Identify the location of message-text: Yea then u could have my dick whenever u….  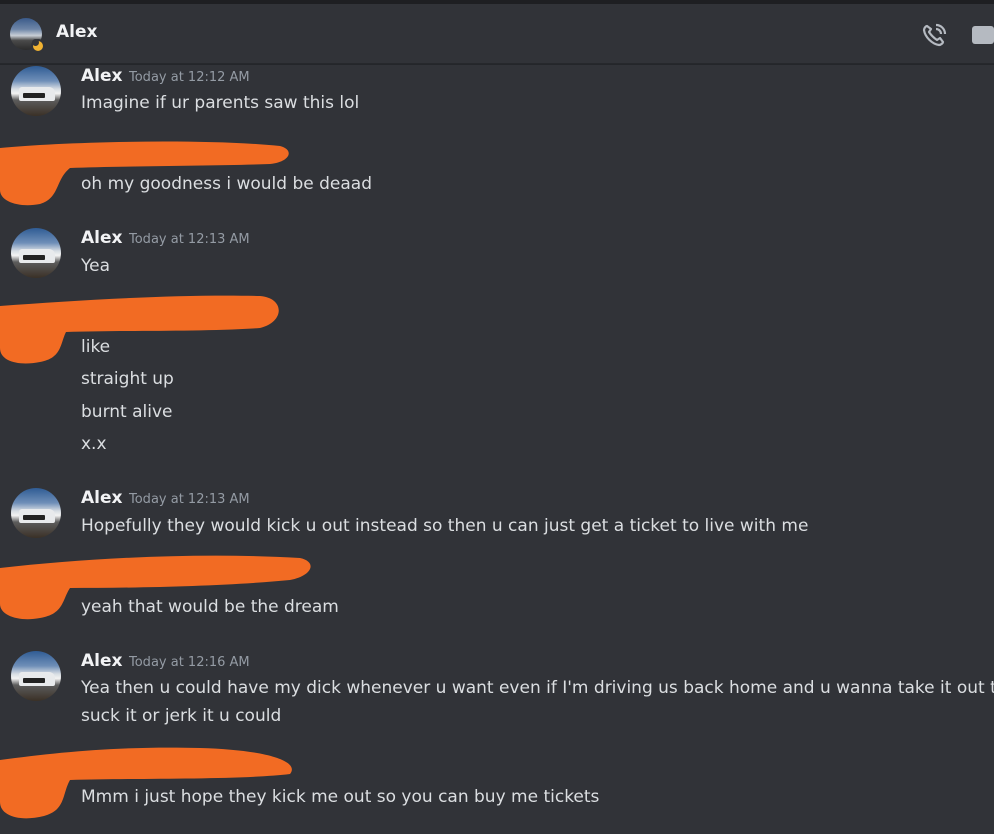
(537, 688).